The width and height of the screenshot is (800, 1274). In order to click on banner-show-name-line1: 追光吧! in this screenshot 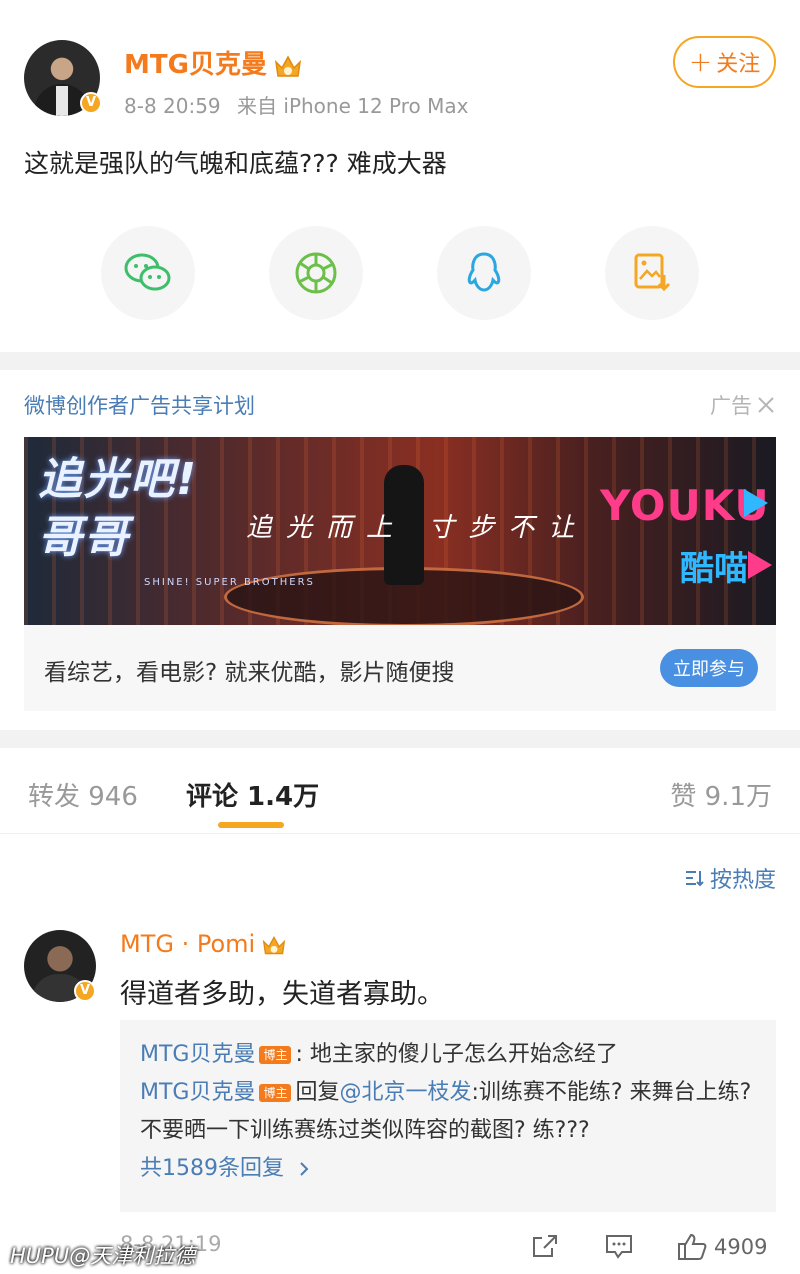, I will do `click(118, 479)`.